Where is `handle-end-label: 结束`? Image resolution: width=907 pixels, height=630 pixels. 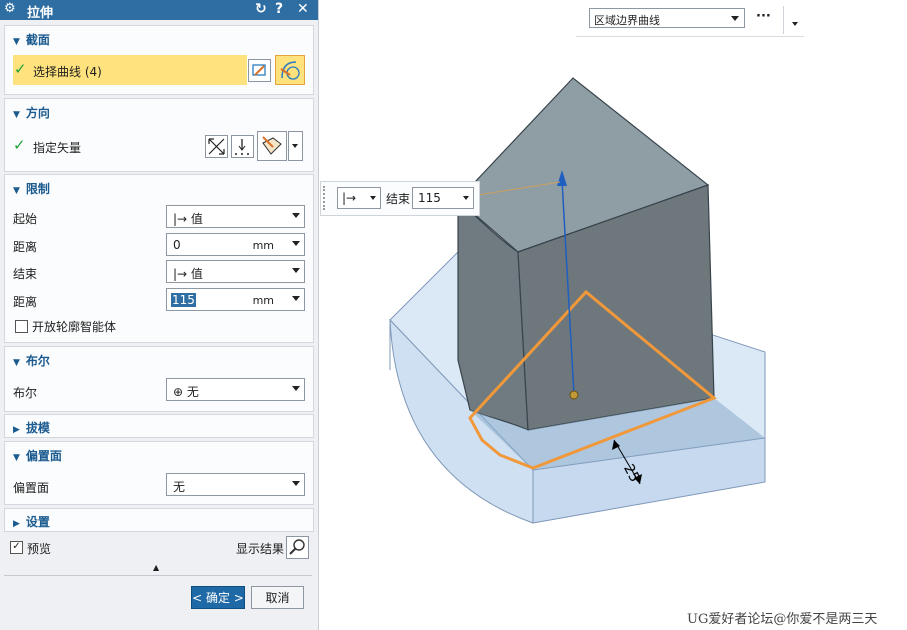 handle-end-label: 结束 is located at coordinates (398, 199).